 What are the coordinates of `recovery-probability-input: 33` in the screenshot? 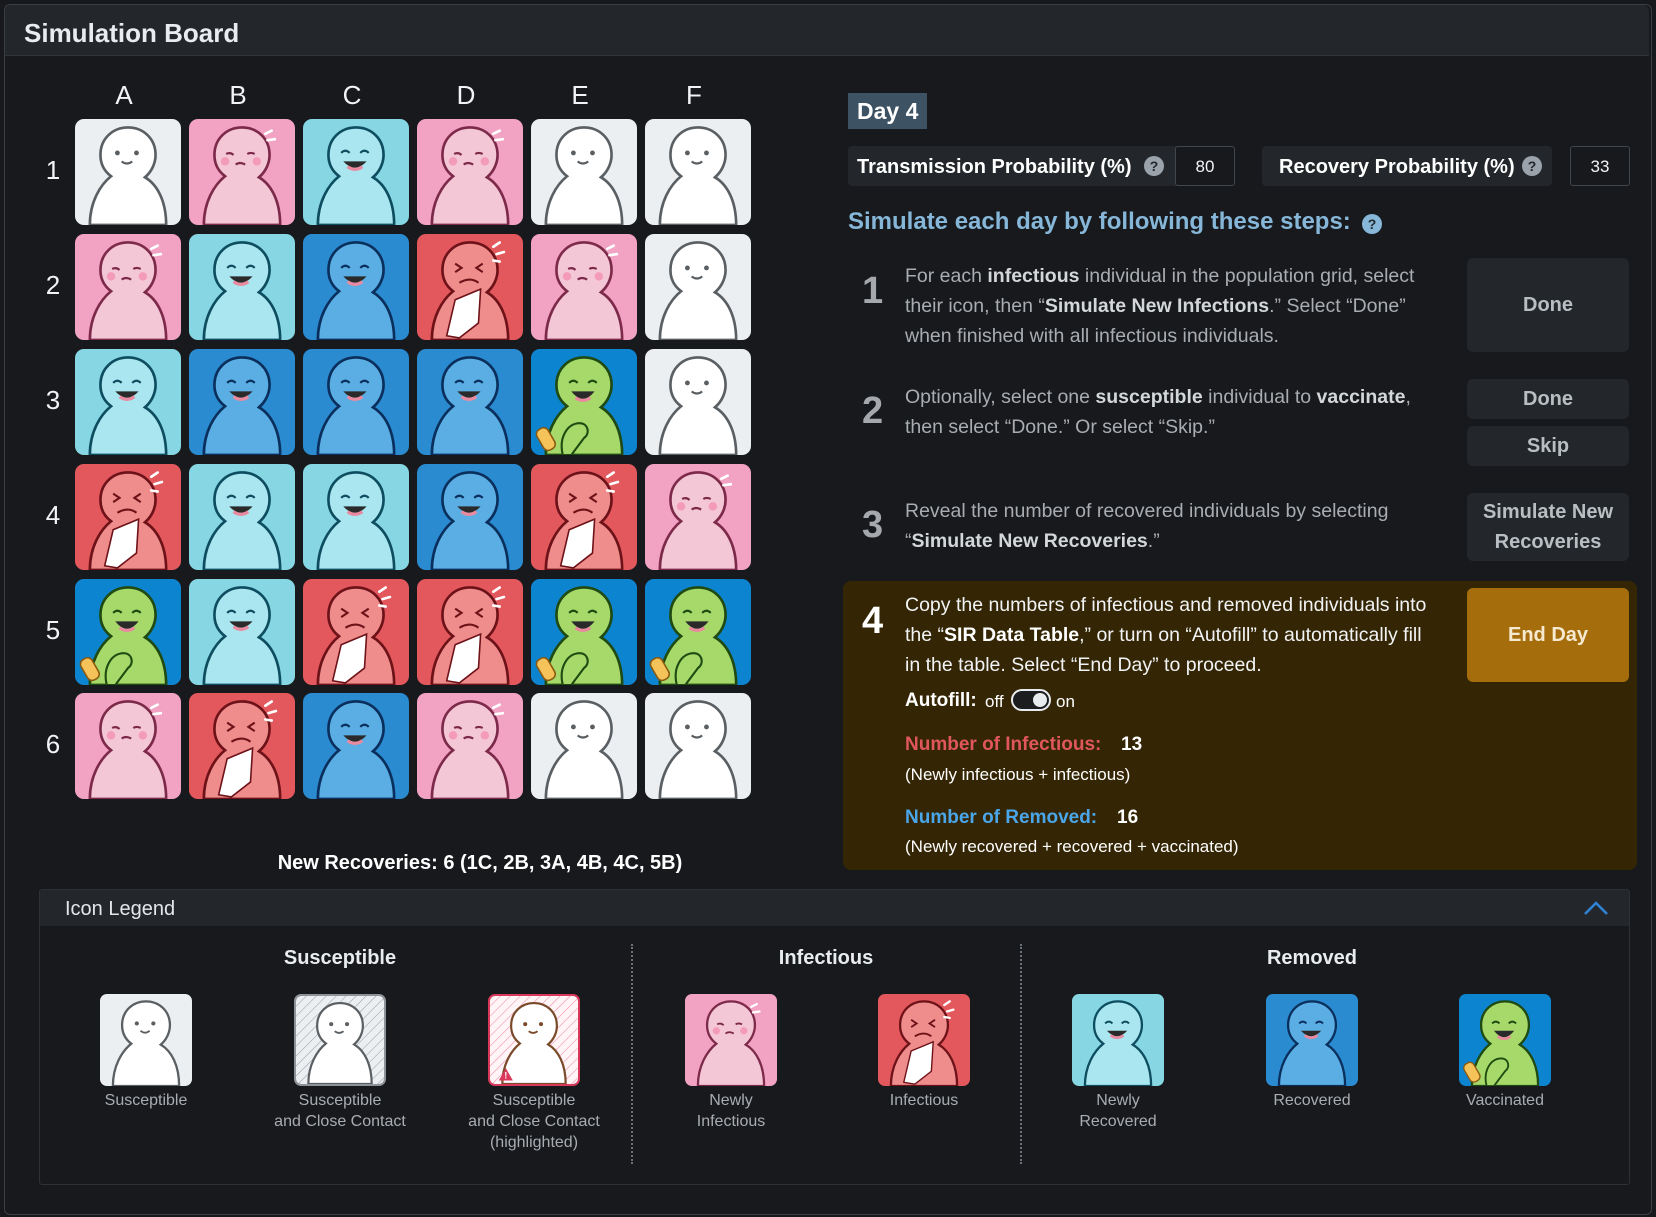 It's located at (1600, 166).